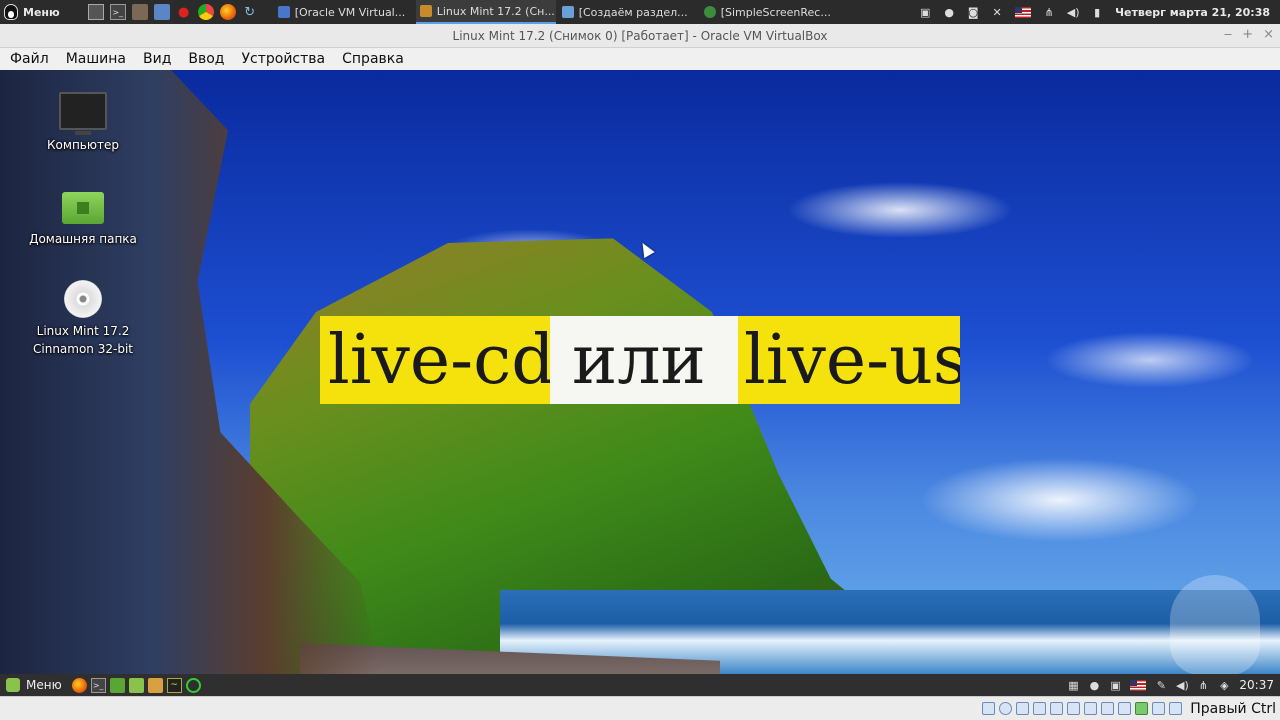  Describe the element at coordinates (83, 349) in the screenshot. I see `desktop-icon-label: Cinnamon 32-bit` at that location.